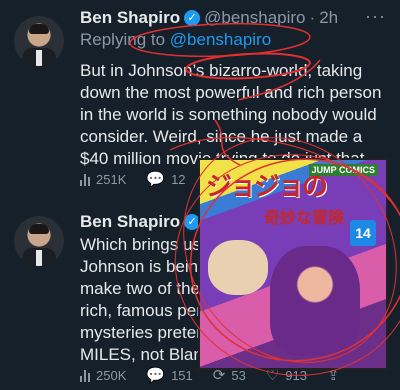 The image size is (400, 390). Describe the element at coordinates (143, 179) in the screenshot. I see `tweet-1-actions: 251K 💬 12` at that location.